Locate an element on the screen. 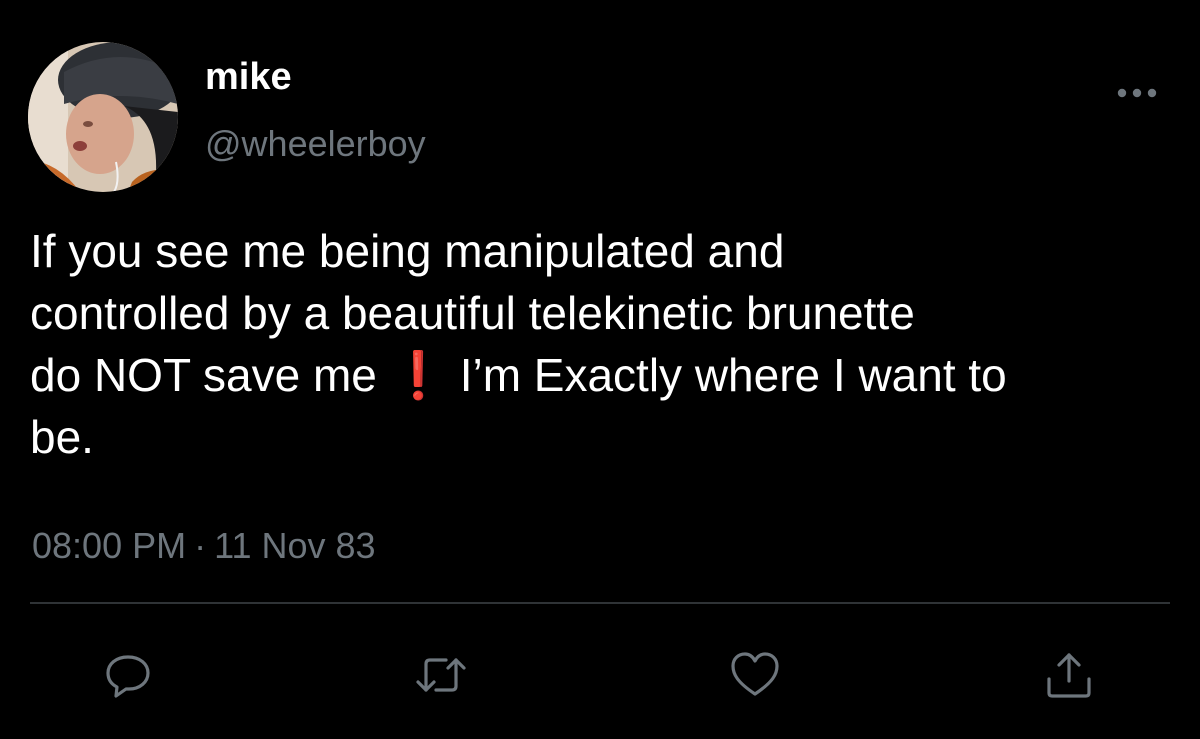 The height and width of the screenshot is (739, 1200). tweet-text-line: be. is located at coordinates (62, 437).